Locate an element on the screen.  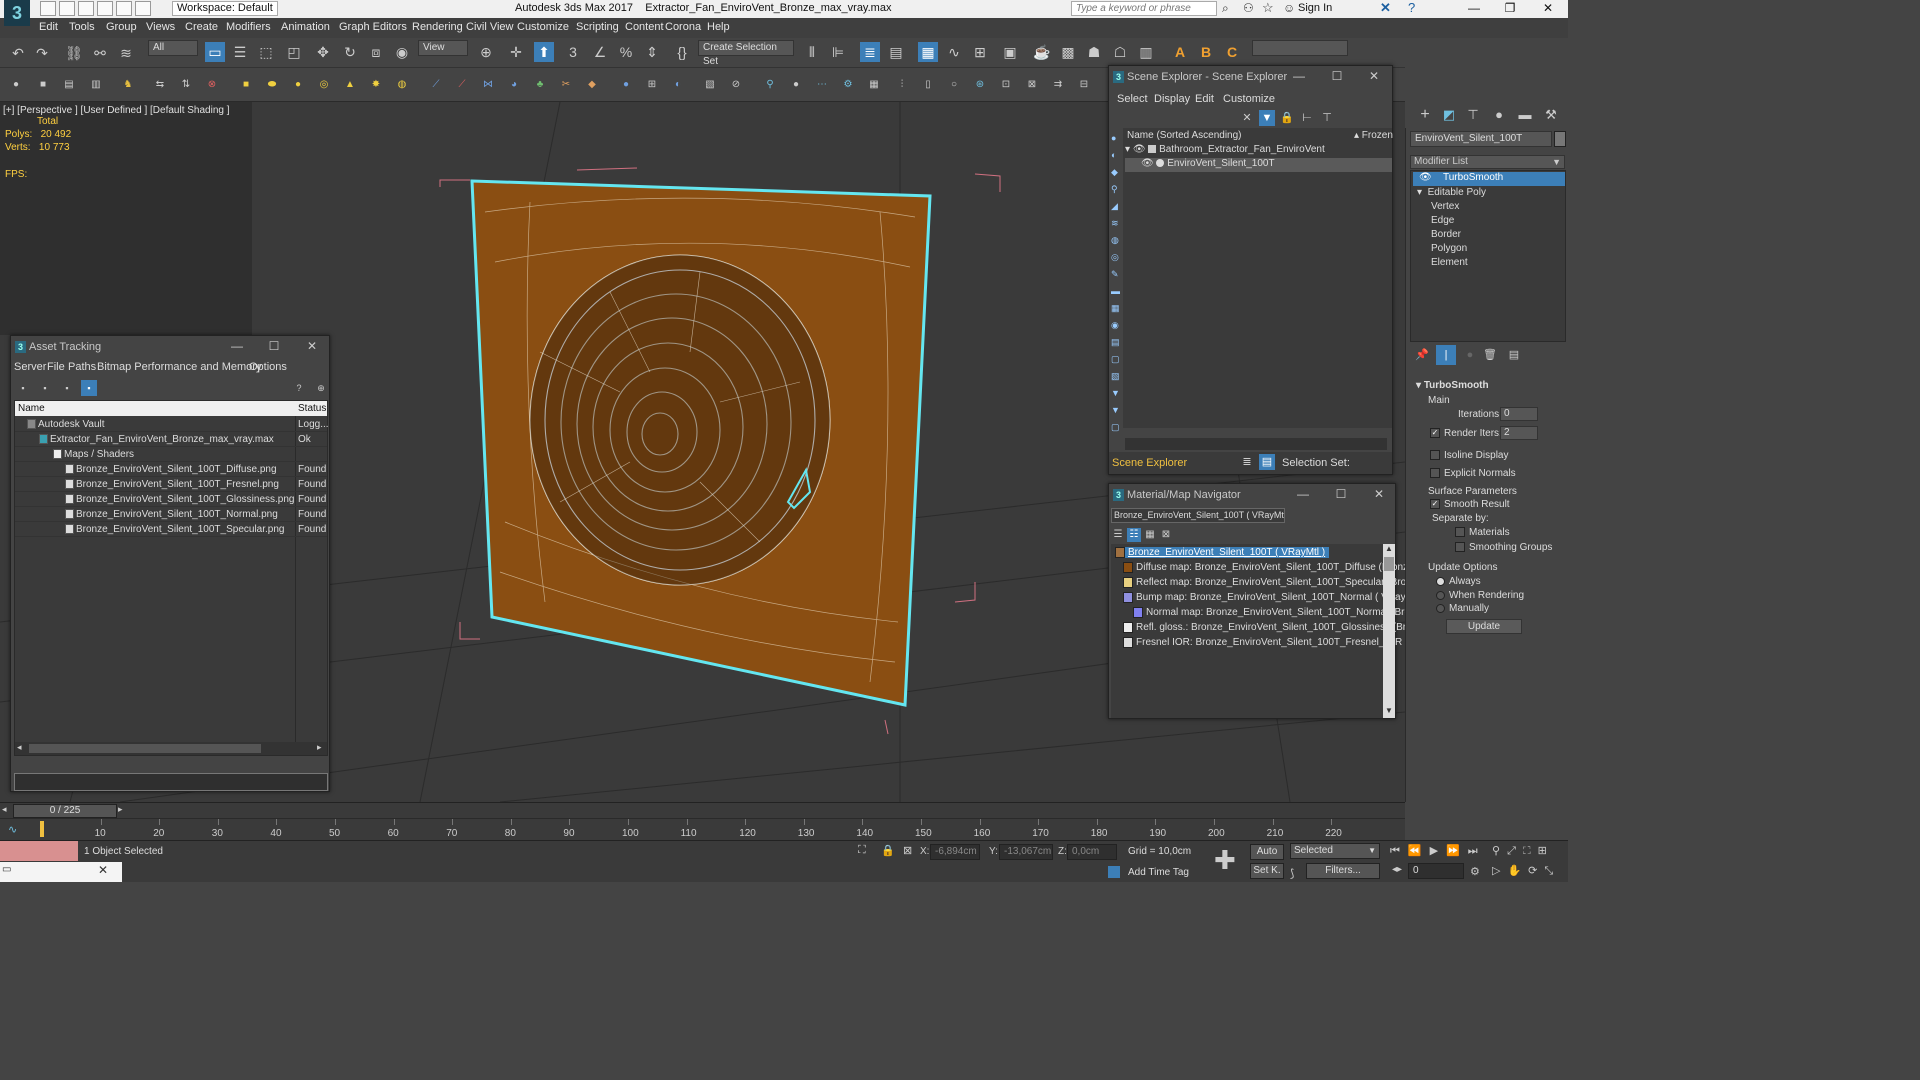
spinner-snap-icon: ⇕ is located at coordinates (652, 52).